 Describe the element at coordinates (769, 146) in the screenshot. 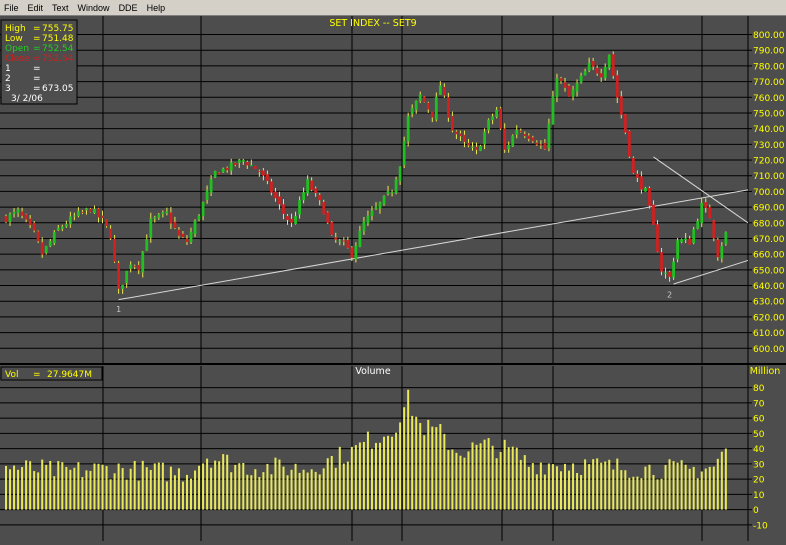

I see `price-tick-label: 730.00` at that location.